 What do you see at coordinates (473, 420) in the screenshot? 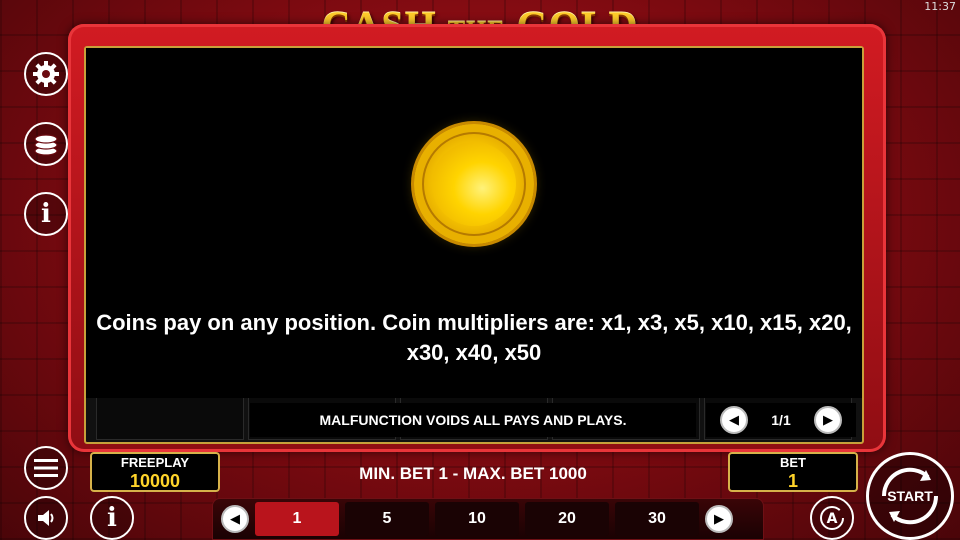
I see `malfunction-notice: MALFUNCTION VOIDS ALL PAYS AND PLAYS.` at bounding box center [473, 420].